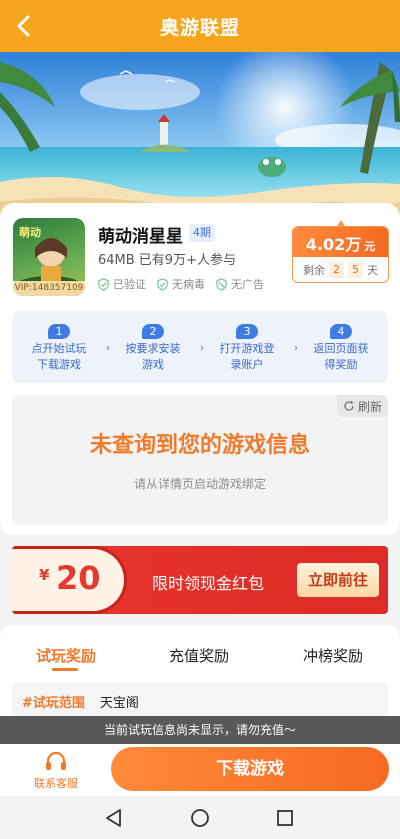 Image resolution: width=400 pixels, height=839 pixels. I want to click on step-line: 按要求安装, so click(153, 348).